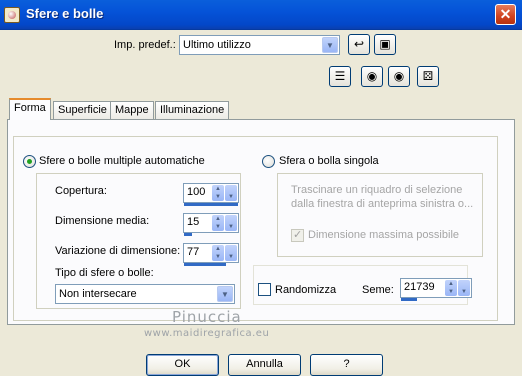 This screenshot has height=376, width=522. I want to click on eye-icon: ◉, so click(399, 76).